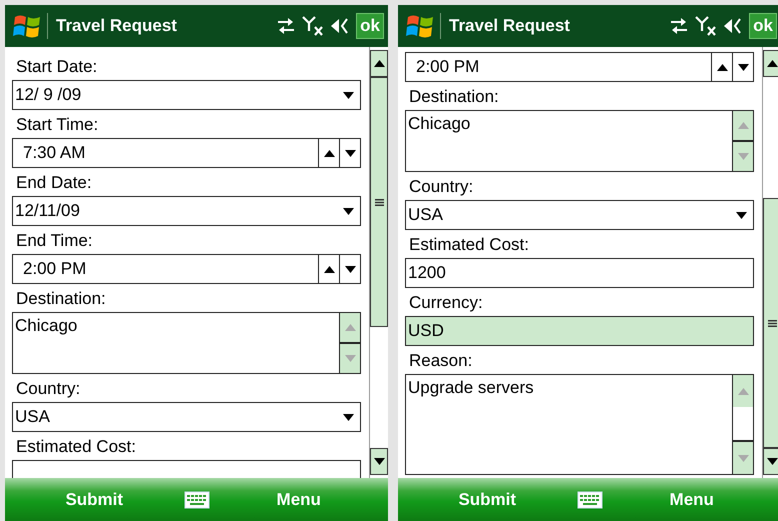  What do you see at coordinates (186, 95) in the screenshot?
I see `dropdown-field: 12/ 9 /09` at bounding box center [186, 95].